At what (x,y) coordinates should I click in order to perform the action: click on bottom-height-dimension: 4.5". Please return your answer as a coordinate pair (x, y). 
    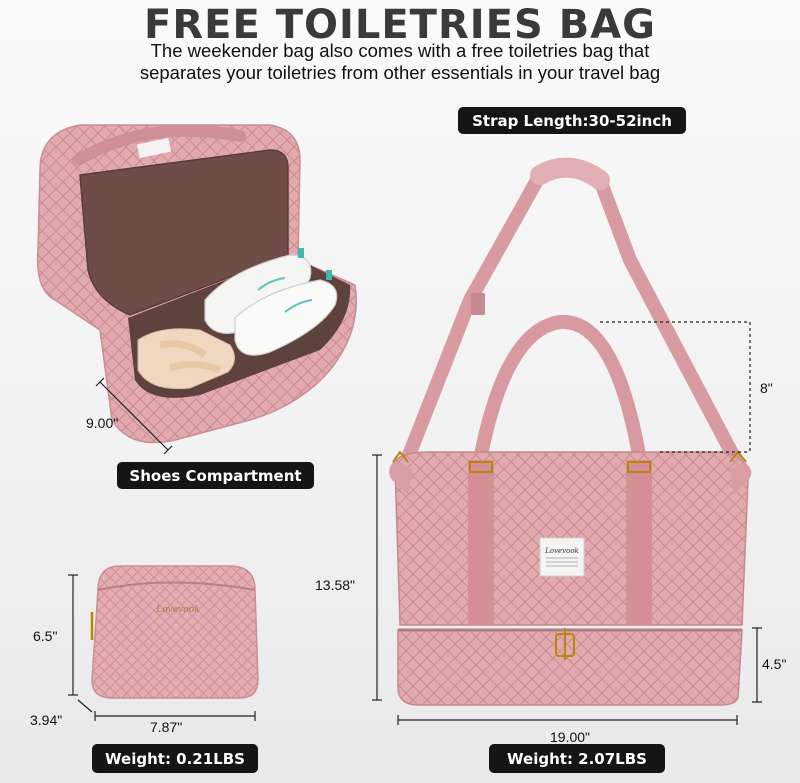
    Looking at the image, I should click on (774, 664).